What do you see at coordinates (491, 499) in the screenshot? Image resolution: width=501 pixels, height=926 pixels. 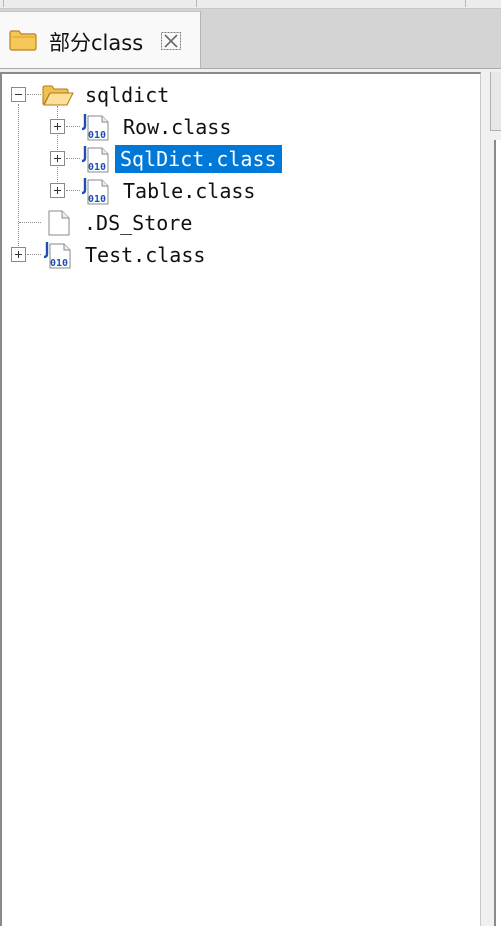 I see `adjacent-panel-edge` at bounding box center [491, 499].